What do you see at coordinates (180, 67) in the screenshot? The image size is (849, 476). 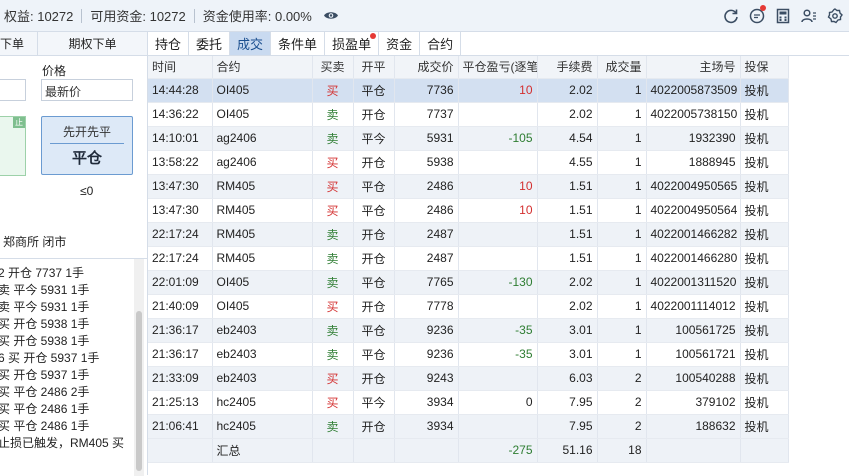 I see `column-header: 时间` at bounding box center [180, 67].